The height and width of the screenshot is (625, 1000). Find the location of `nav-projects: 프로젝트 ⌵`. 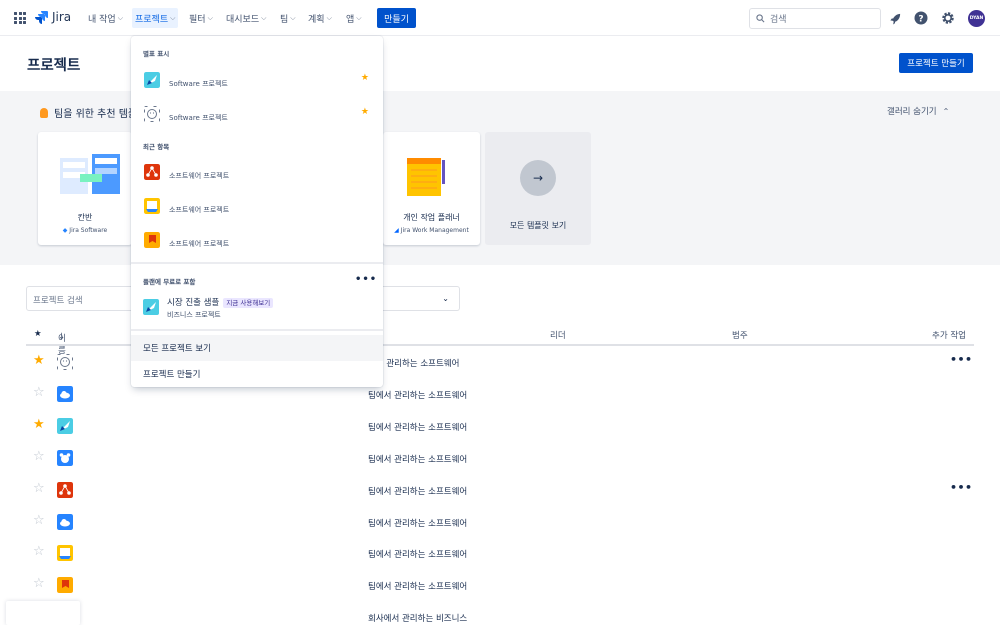

nav-projects: 프로젝트 ⌵ is located at coordinates (155, 18).